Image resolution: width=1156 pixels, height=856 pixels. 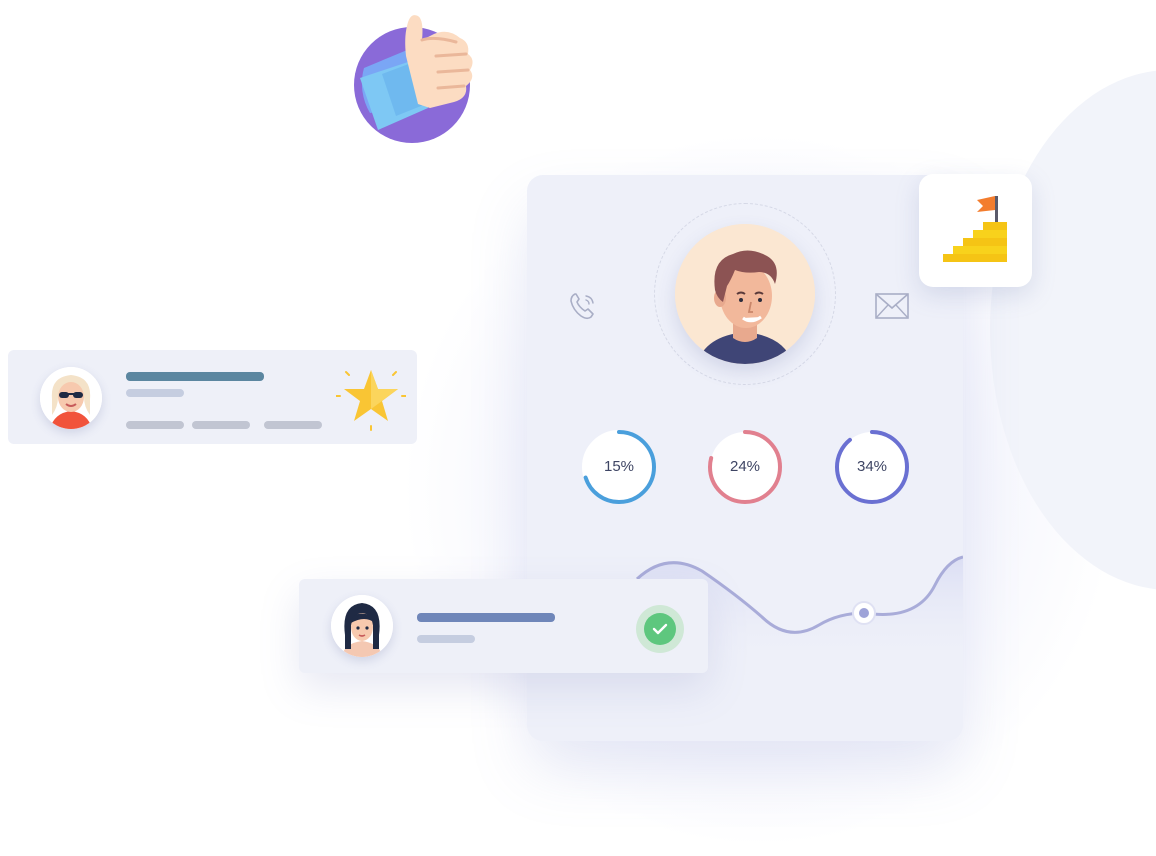 I want to click on progress-ring-2: 24%, so click(x=745, y=467).